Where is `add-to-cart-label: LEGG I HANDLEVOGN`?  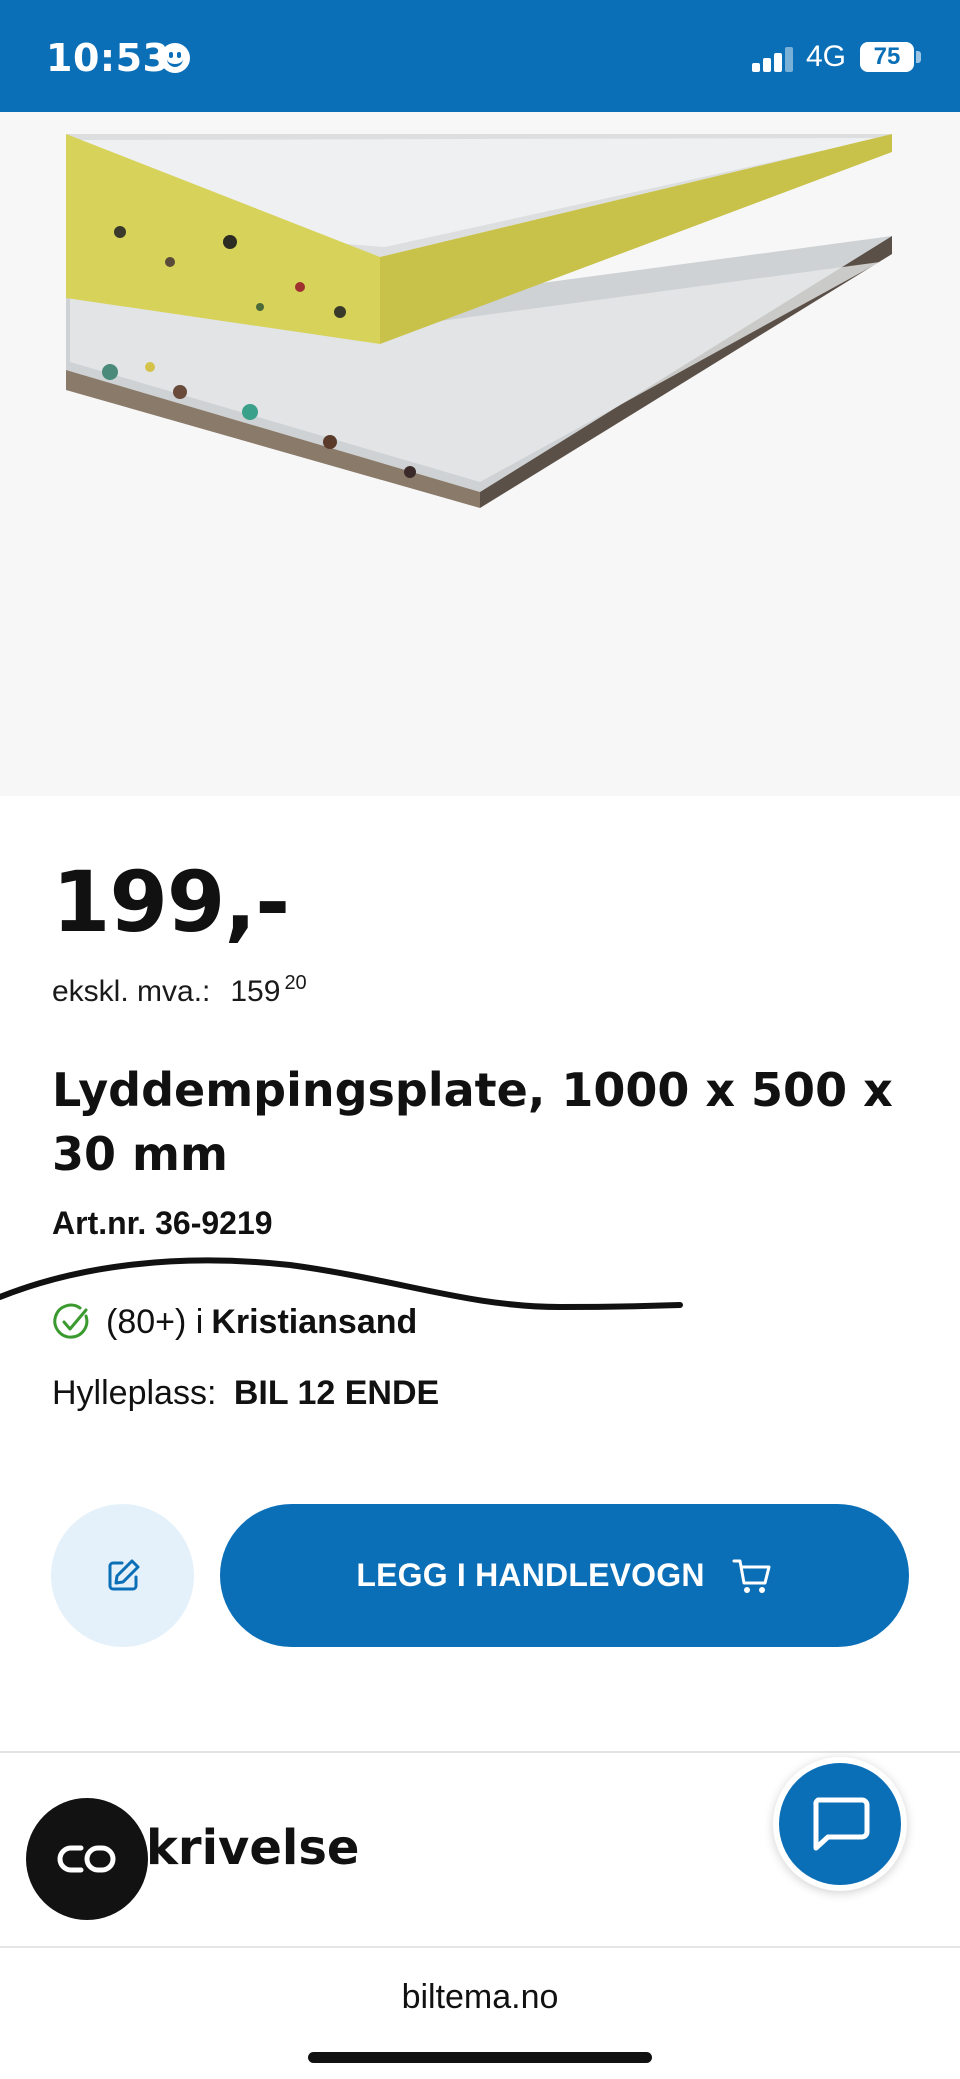
add-to-cart-label: LEGG I HANDLEVOGN is located at coordinates (530, 1575).